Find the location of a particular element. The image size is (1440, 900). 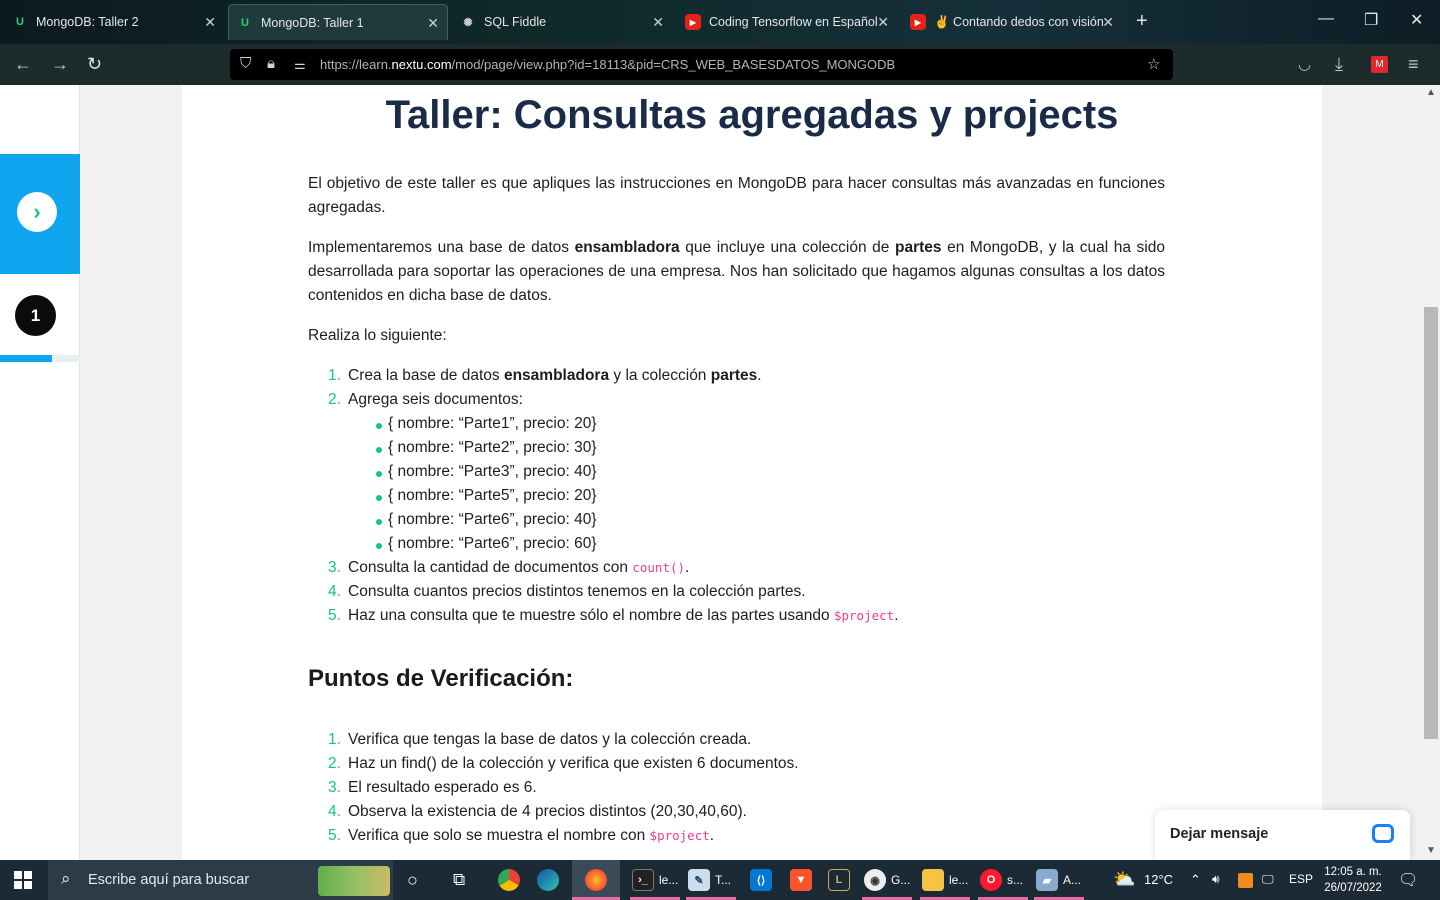

window-close-icon: ✕ is located at coordinates (1416, 20).